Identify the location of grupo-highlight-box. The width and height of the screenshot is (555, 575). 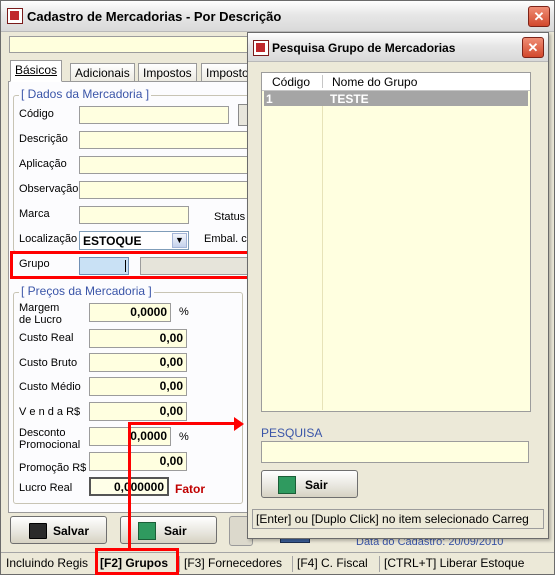
(132, 265).